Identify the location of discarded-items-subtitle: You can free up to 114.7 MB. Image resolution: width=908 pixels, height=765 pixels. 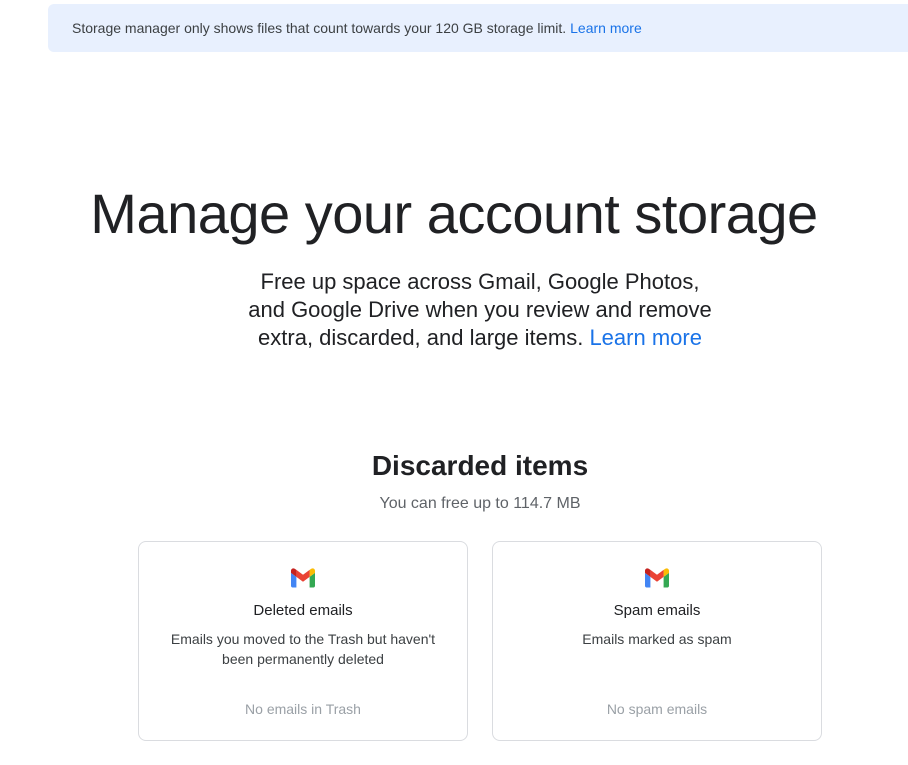
(480, 503).